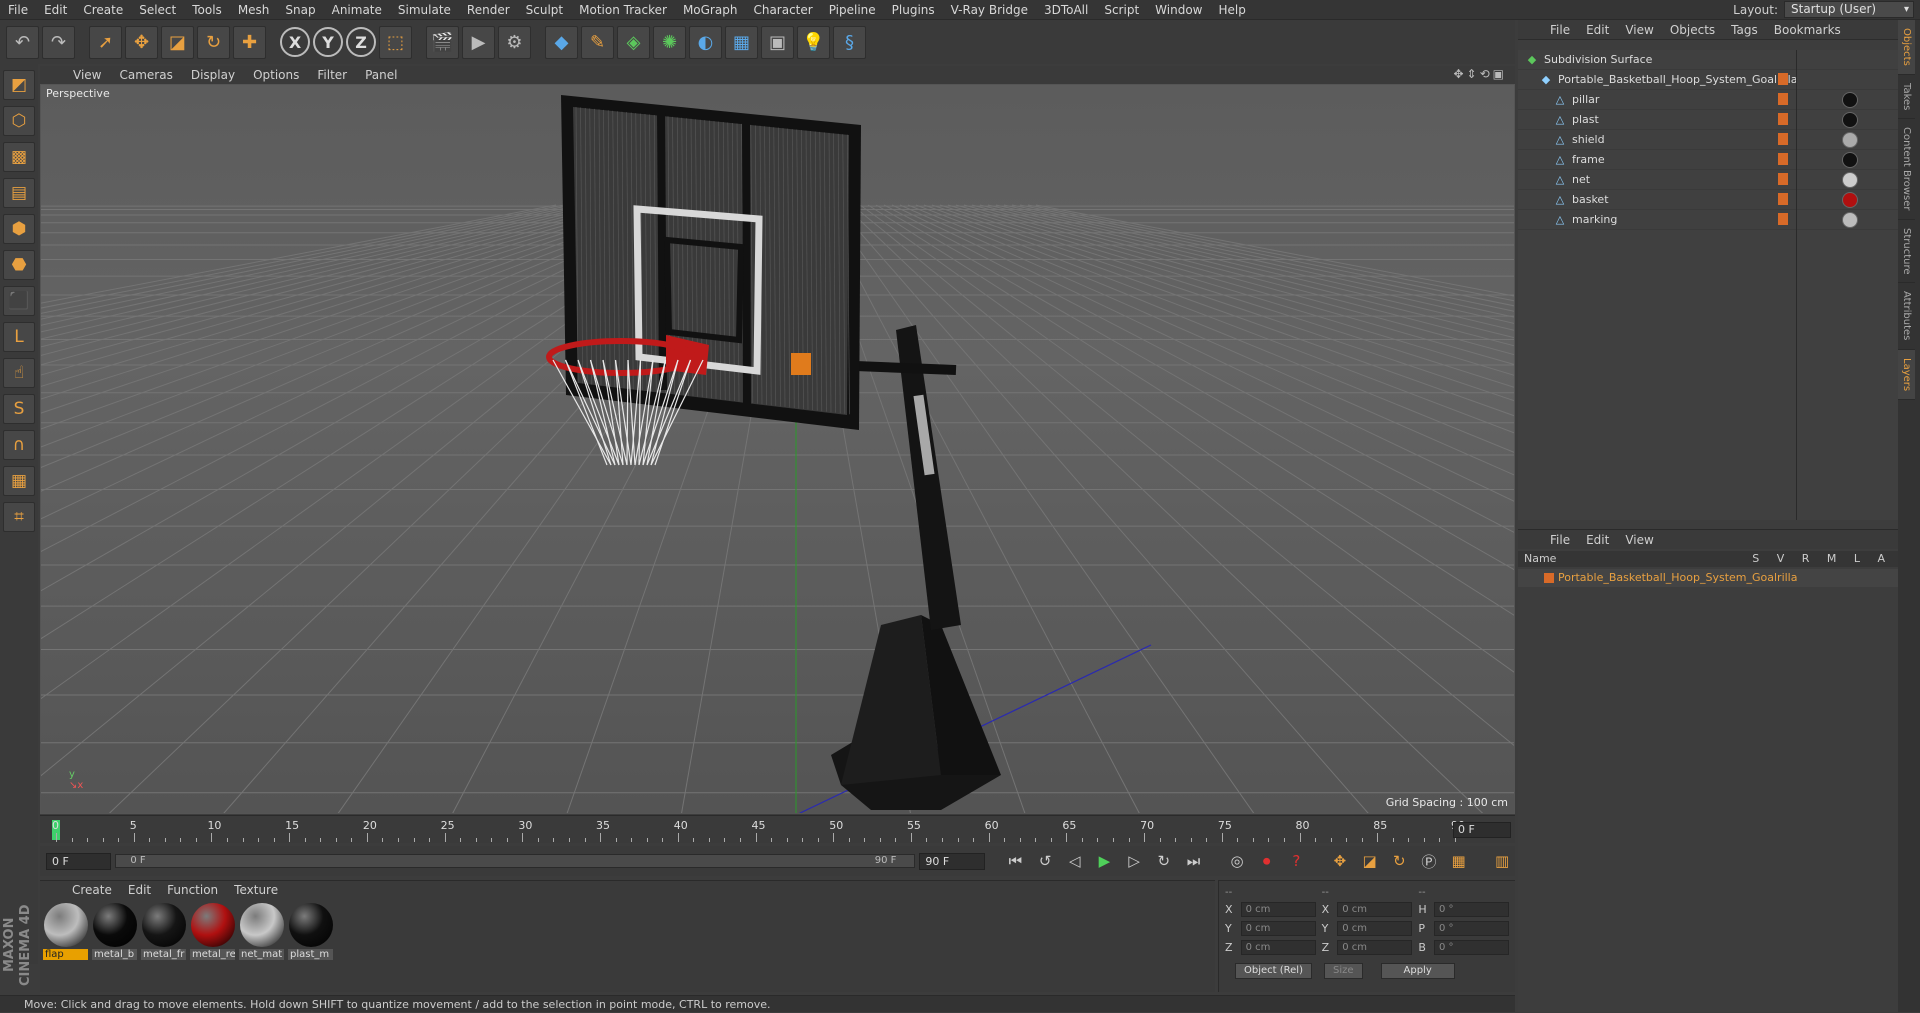  I want to click on material-item: flap, so click(65, 931).